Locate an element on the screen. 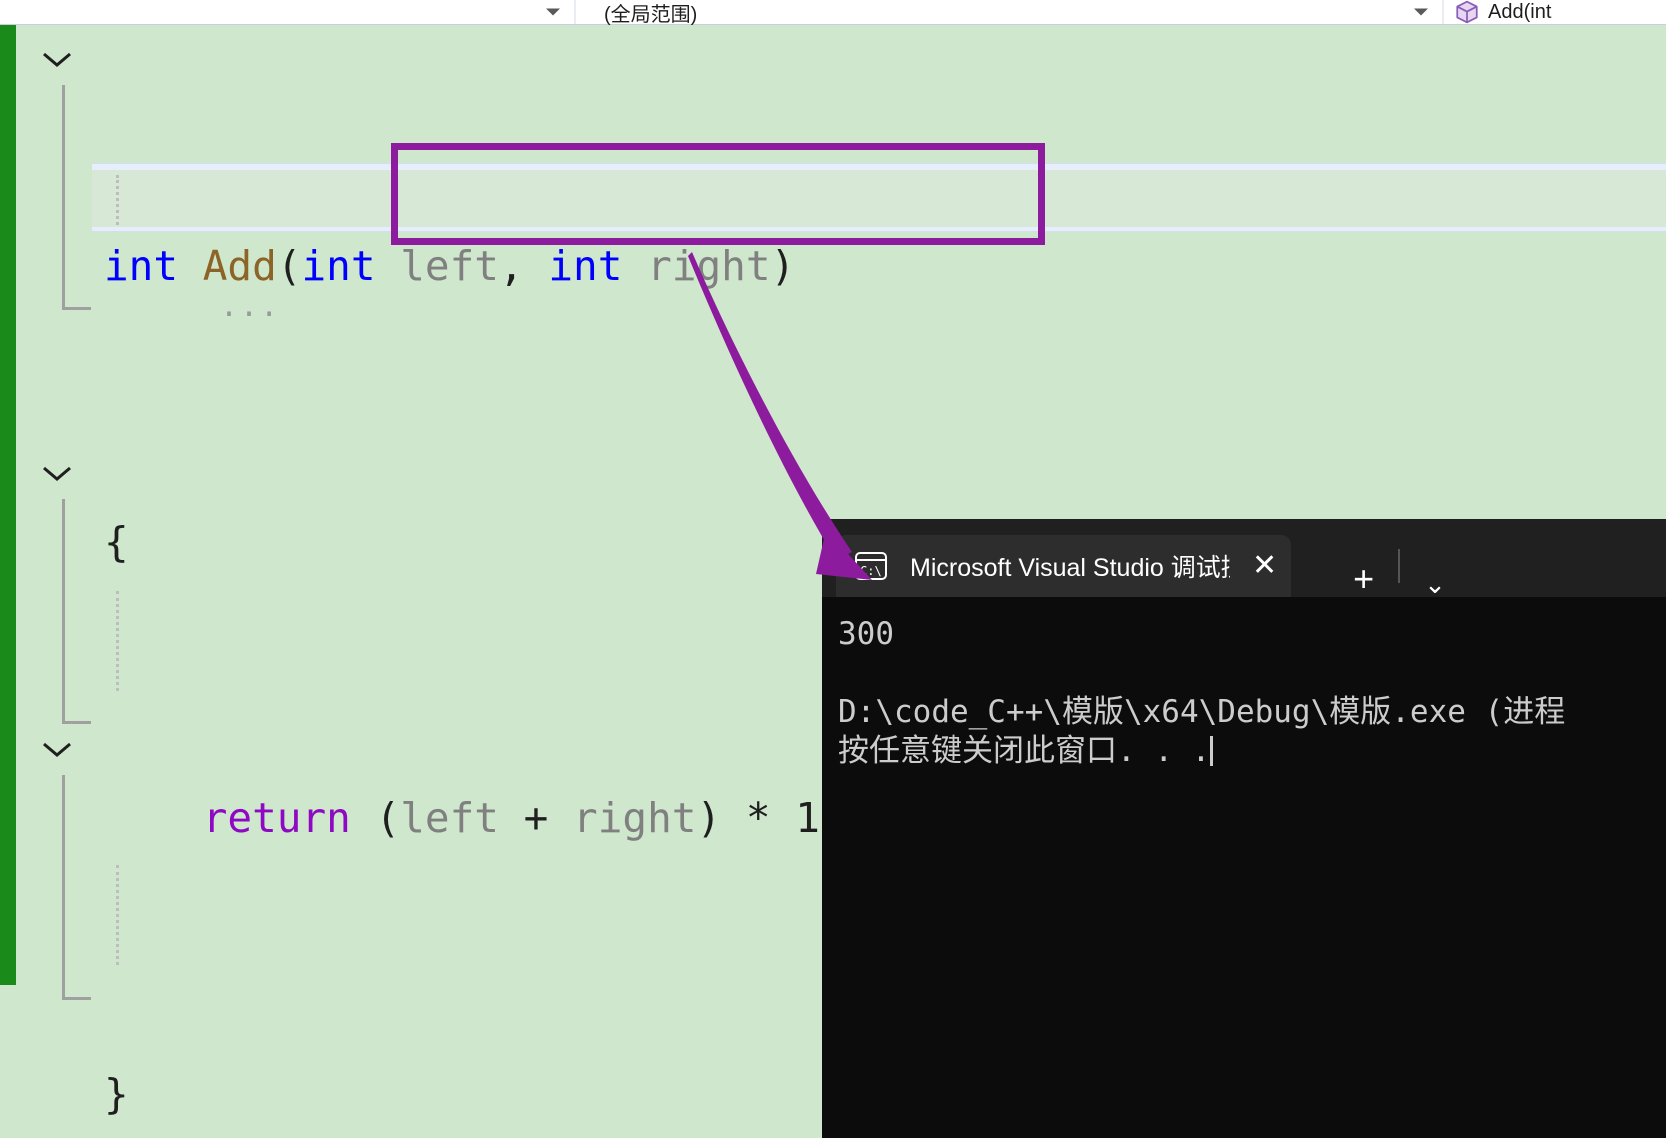  folding-gutter is located at coordinates (54, 581).